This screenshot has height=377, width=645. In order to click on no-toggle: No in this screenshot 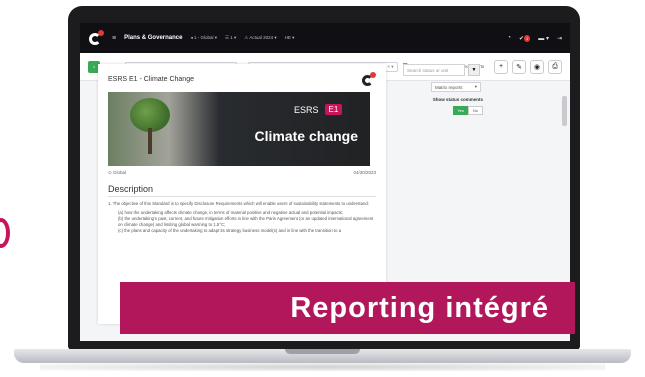, I will do `click(475, 110)`.